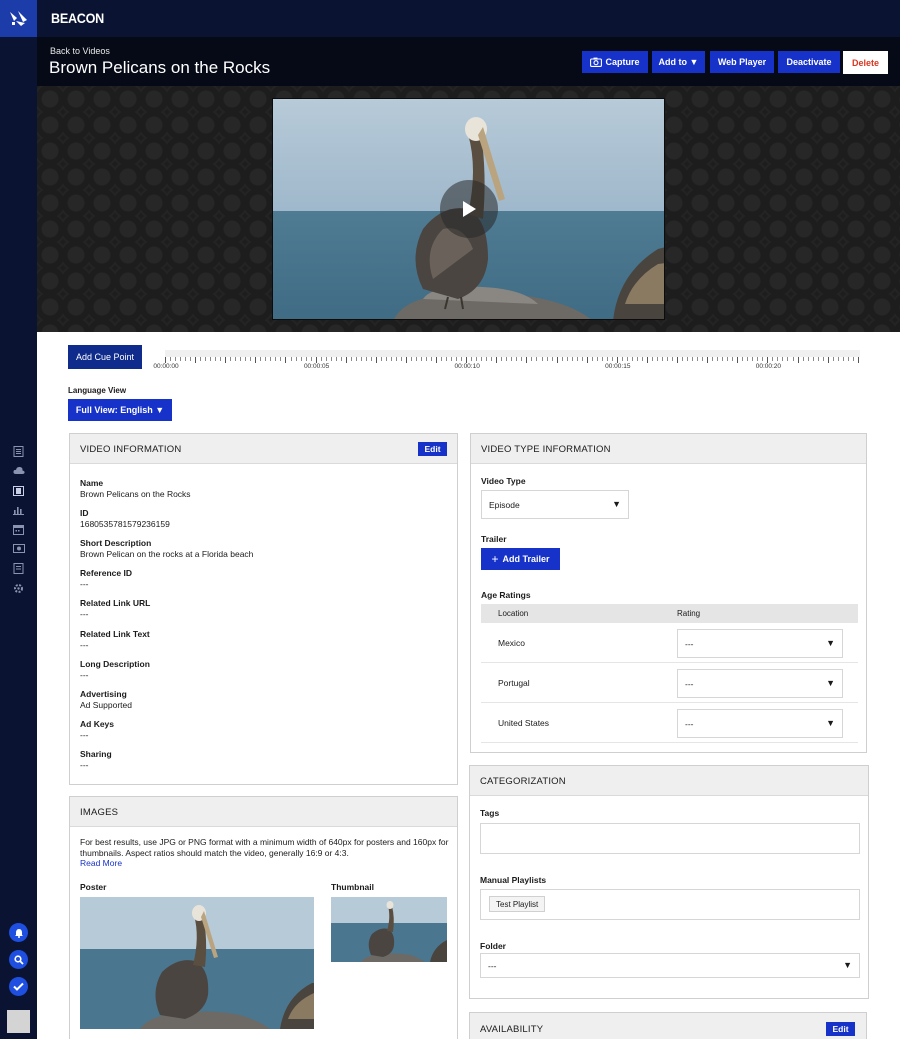  I want to click on age-rating-row: Mexico --- ▼, so click(669, 643).